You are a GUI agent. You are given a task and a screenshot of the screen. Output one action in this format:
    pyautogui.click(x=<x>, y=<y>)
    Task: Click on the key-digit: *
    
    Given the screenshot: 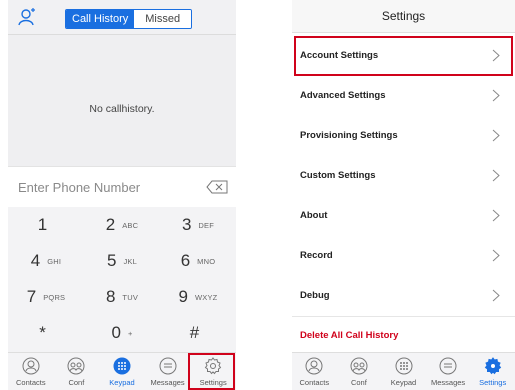 What is the action you would take?
    pyautogui.click(x=42, y=332)
    